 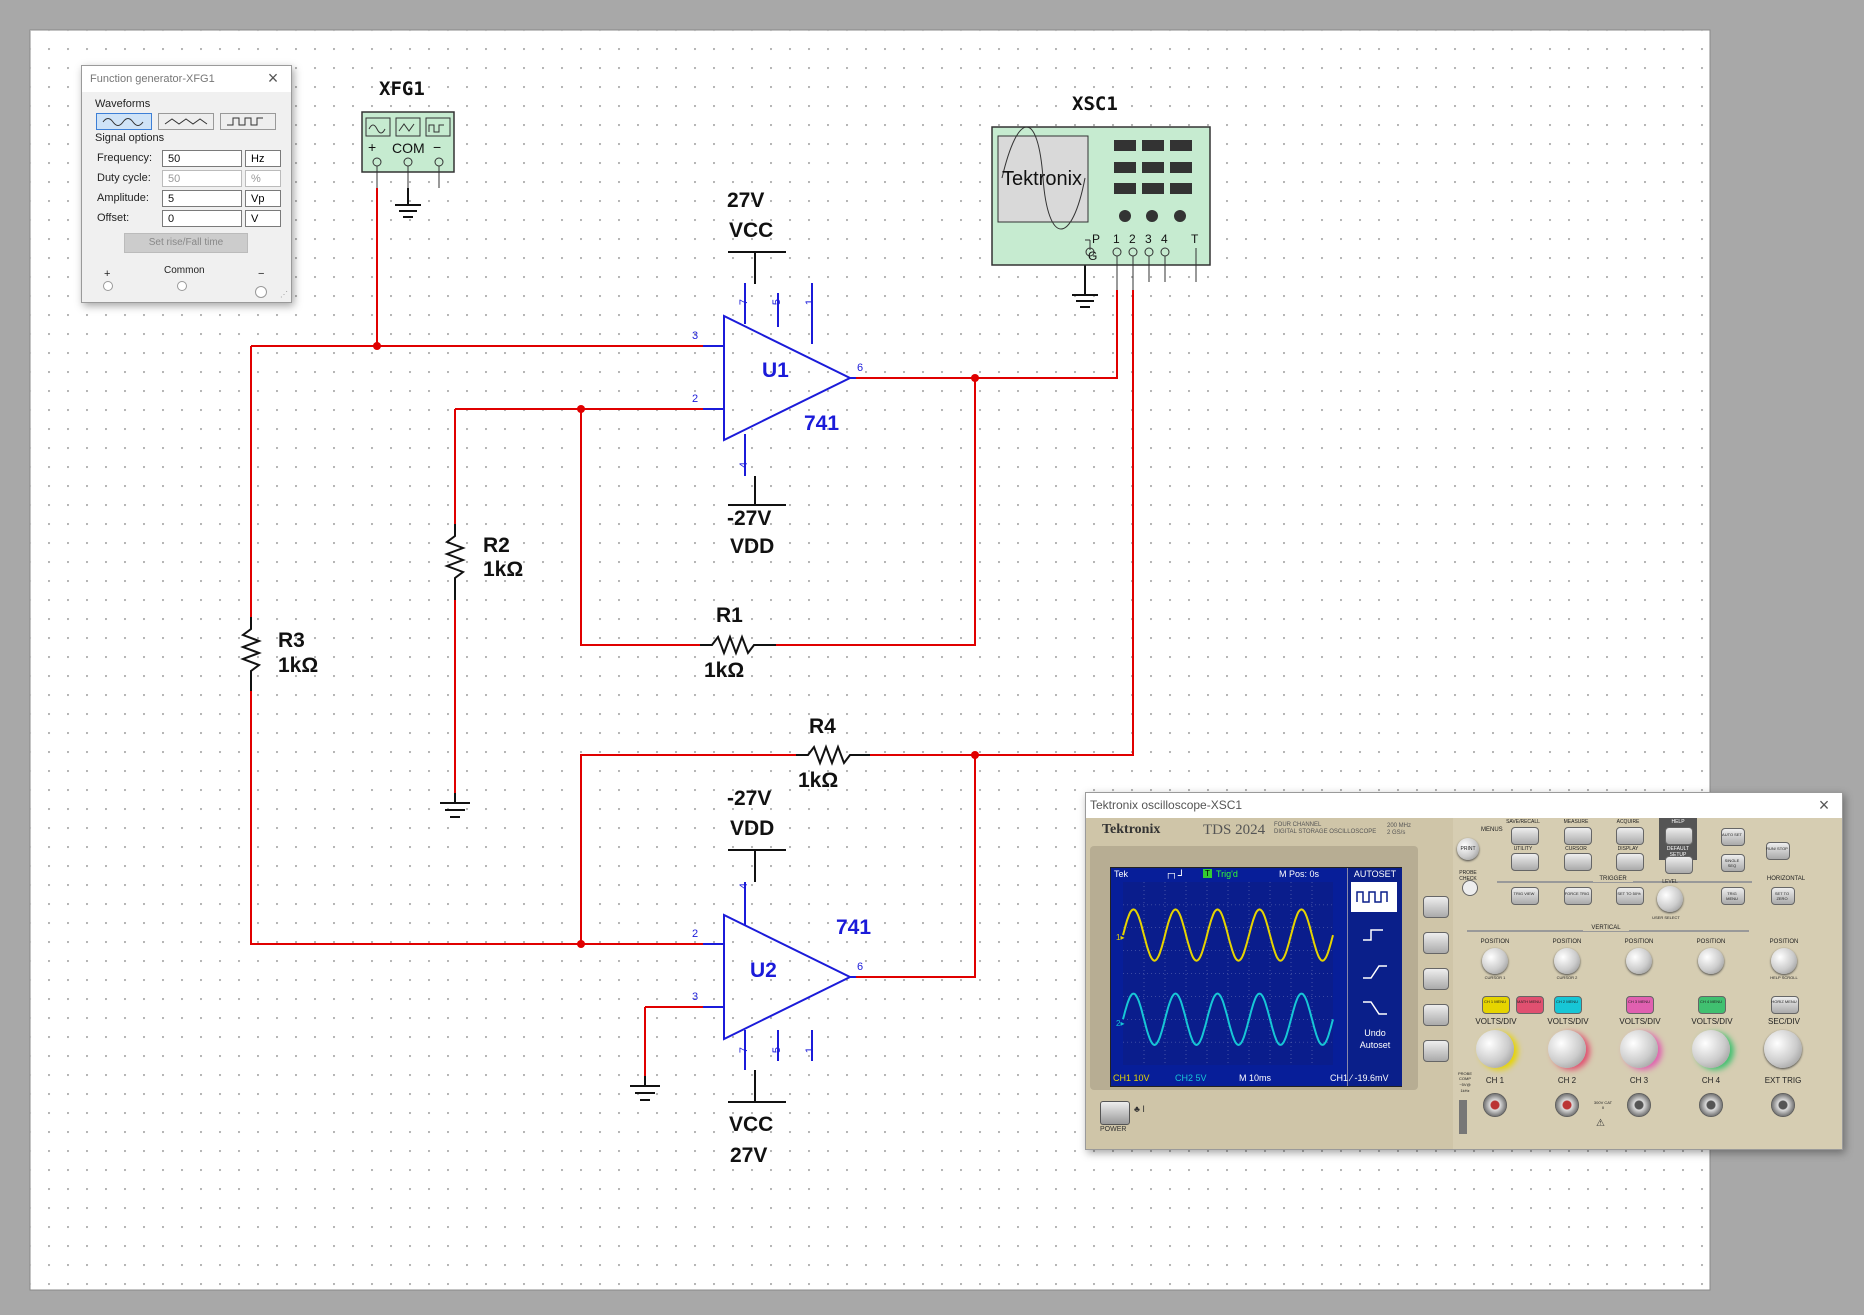 I want to click on ext-trig-label: EXT TRIG, so click(x=1783, y=1080).